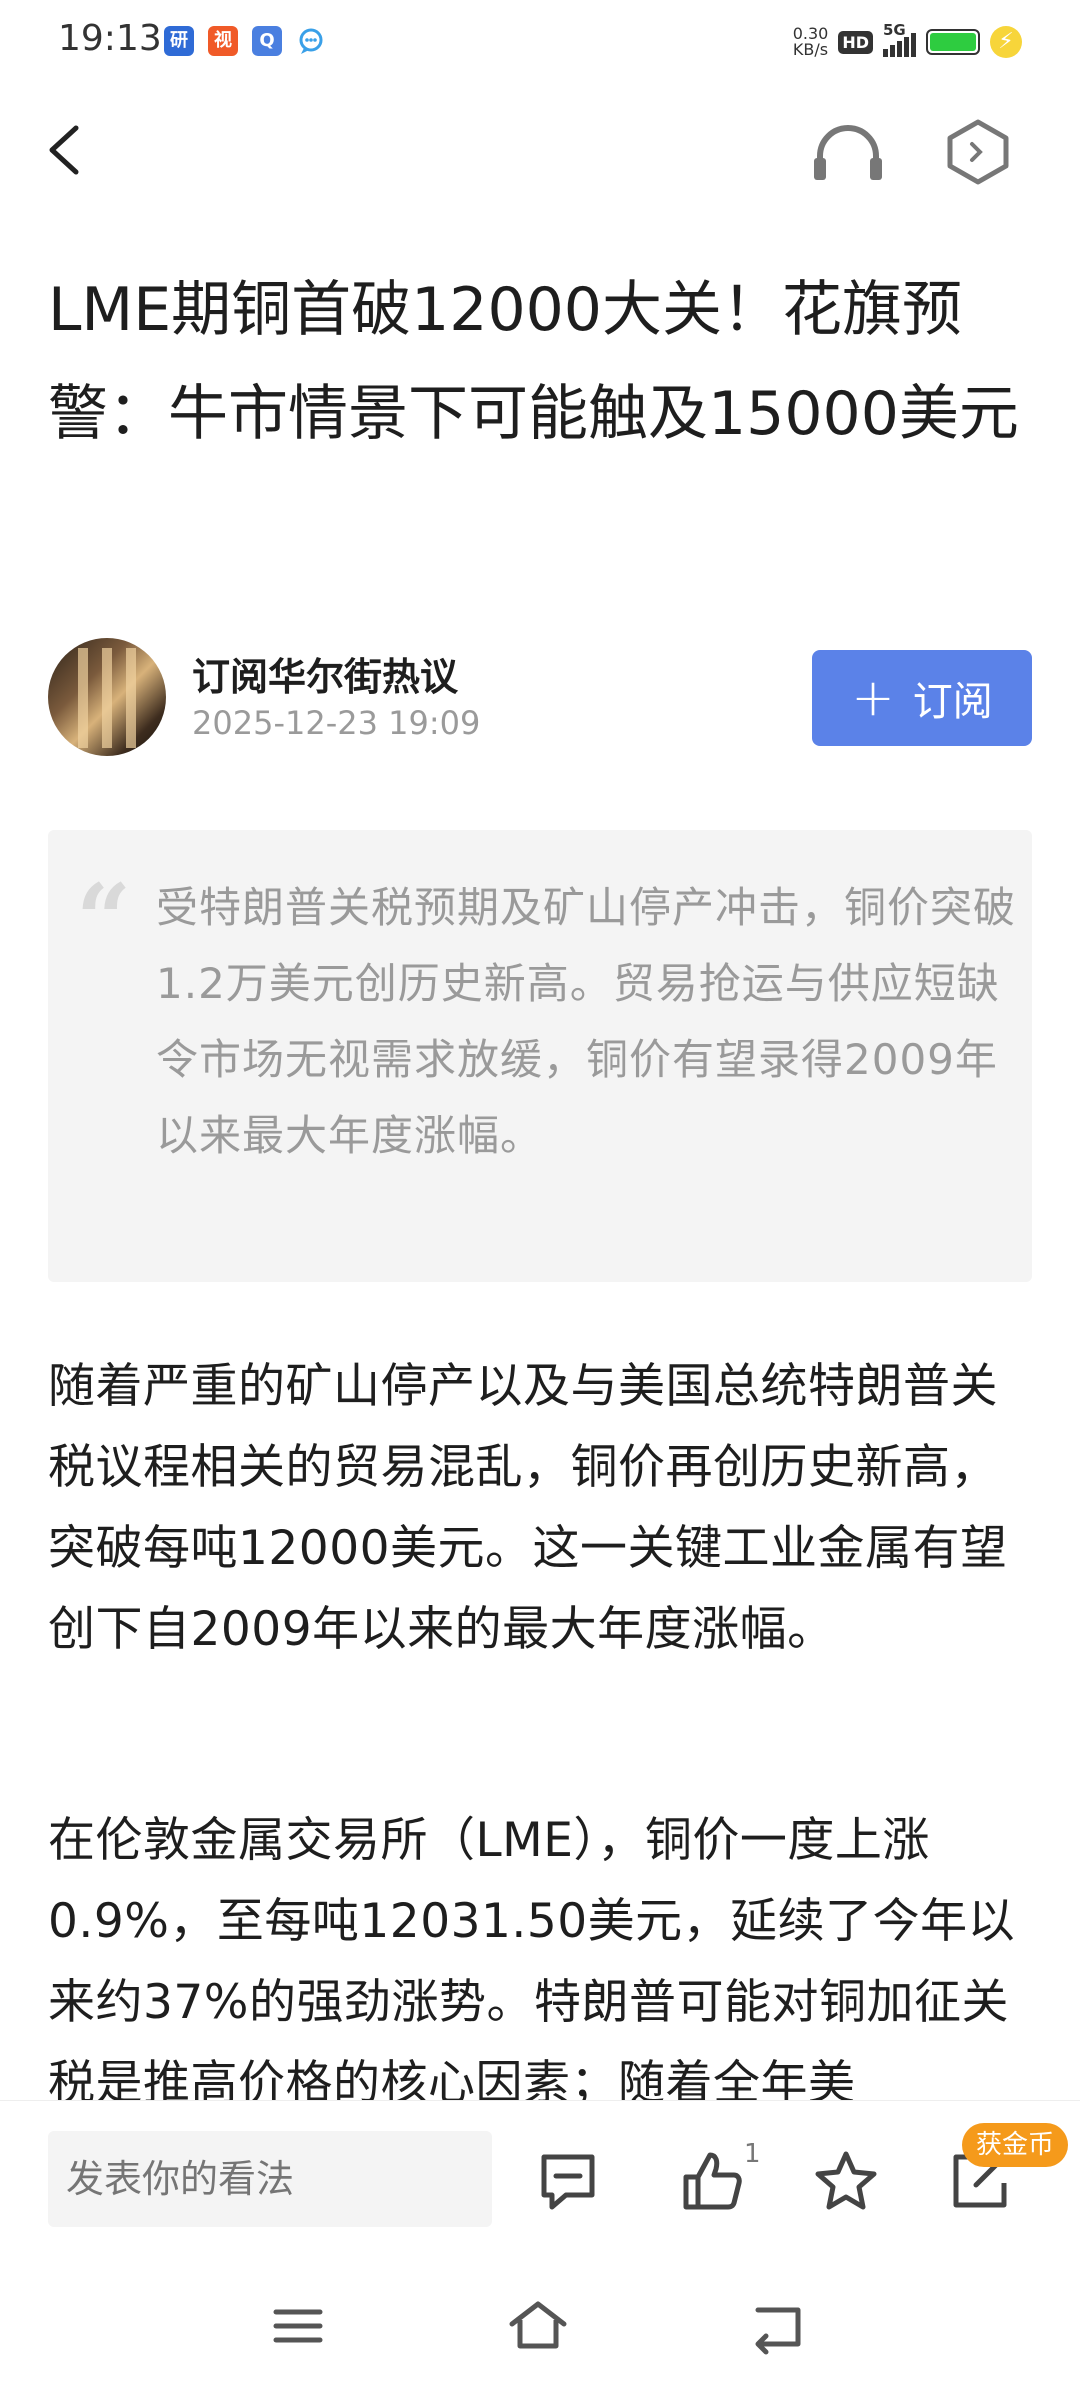 The image size is (1080, 2388). I want to click on publish-time: 2025-12-23 19:09, so click(336, 723).